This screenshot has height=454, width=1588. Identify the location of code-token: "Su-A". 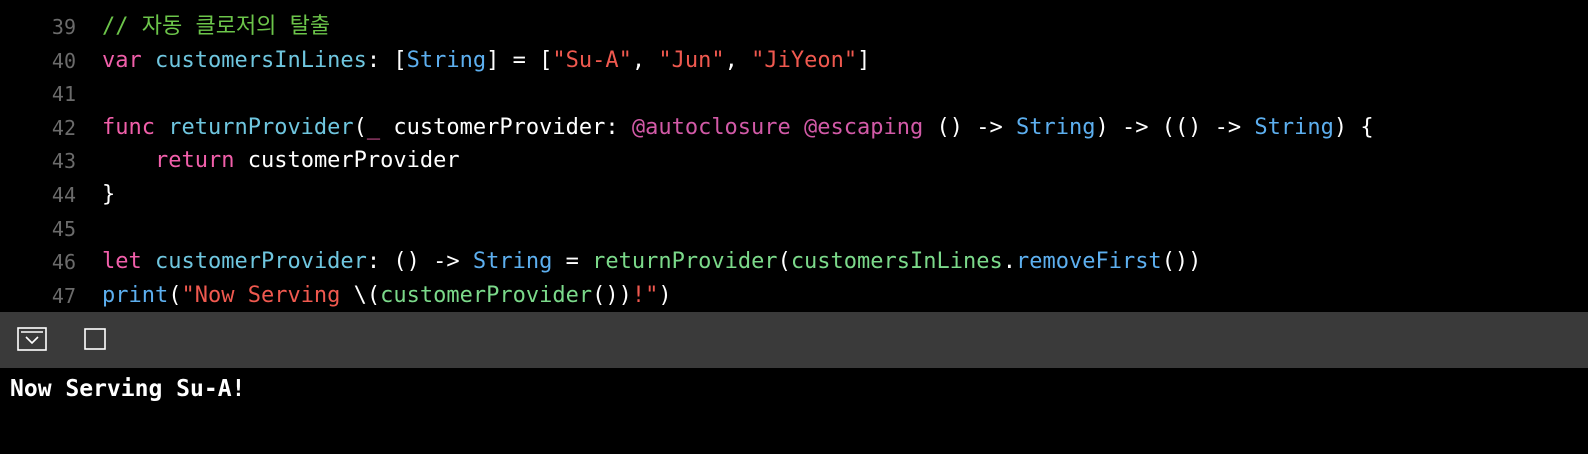
(592, 60).